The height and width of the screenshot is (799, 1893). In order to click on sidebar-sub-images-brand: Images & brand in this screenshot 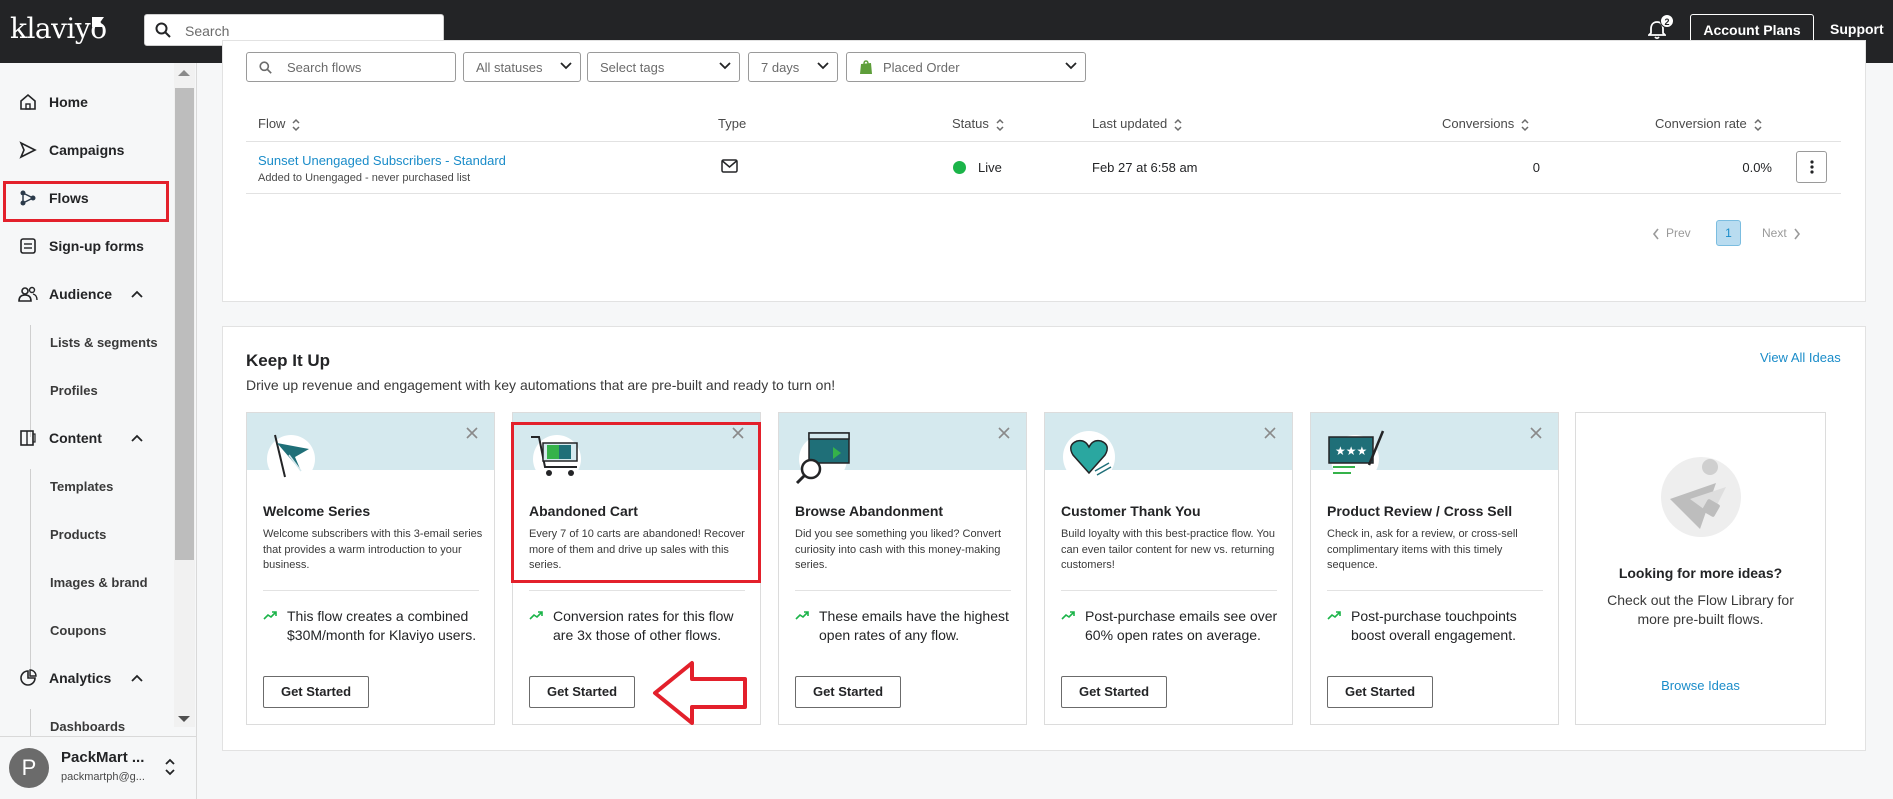, I will do `click(99, 582)`.